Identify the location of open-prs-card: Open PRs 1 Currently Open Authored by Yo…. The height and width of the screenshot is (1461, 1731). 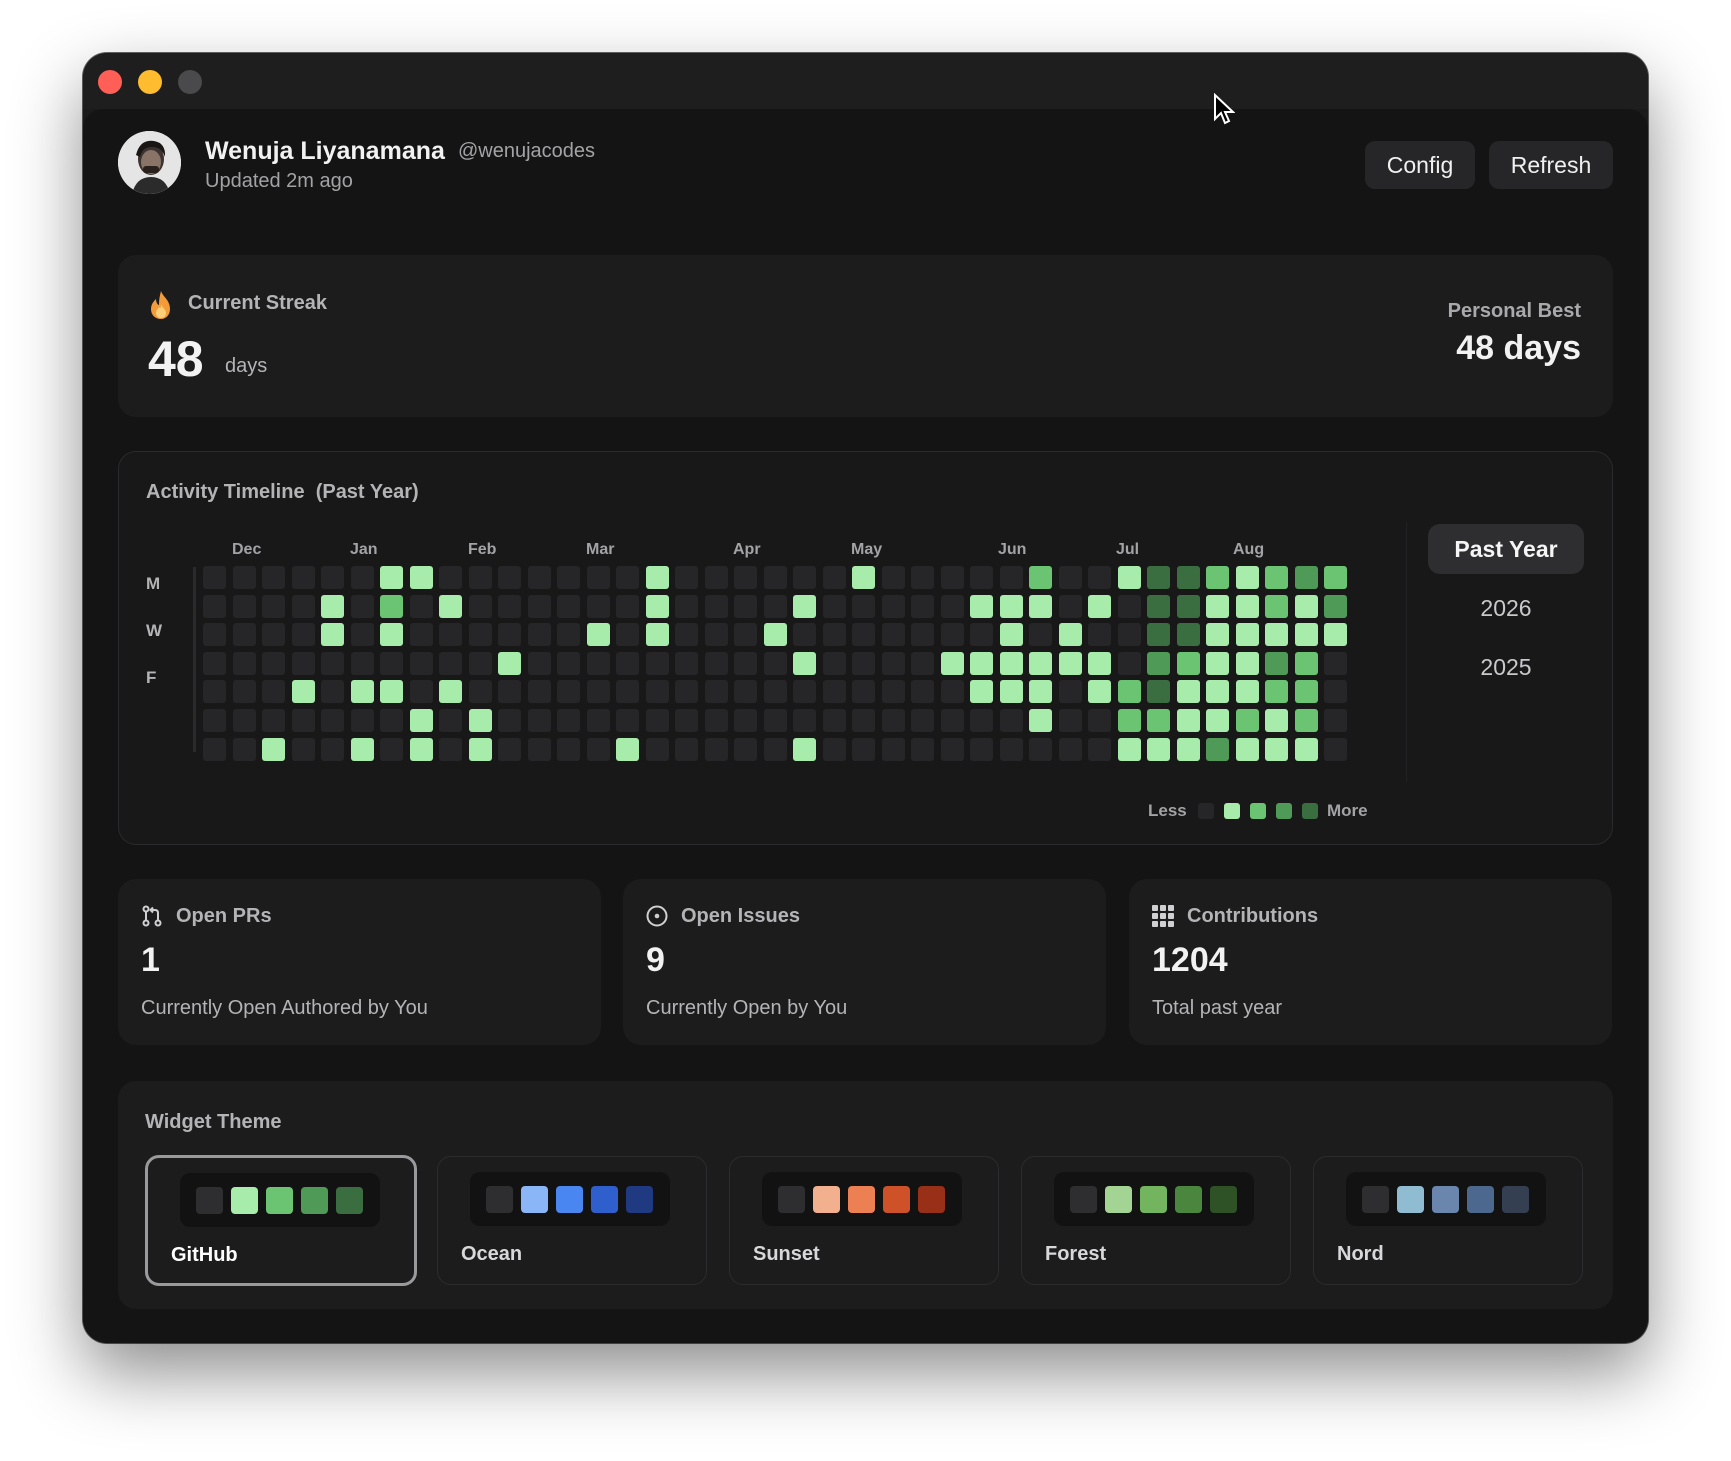
(359, 962).